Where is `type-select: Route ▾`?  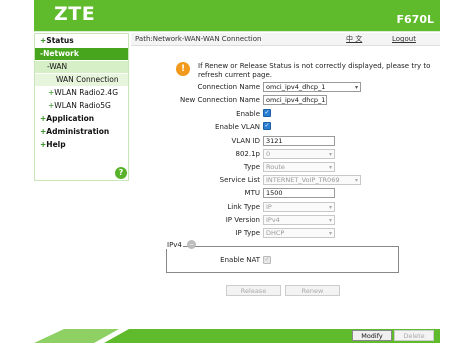
type-select: Route ▾ is located at coordinates (299, 167).